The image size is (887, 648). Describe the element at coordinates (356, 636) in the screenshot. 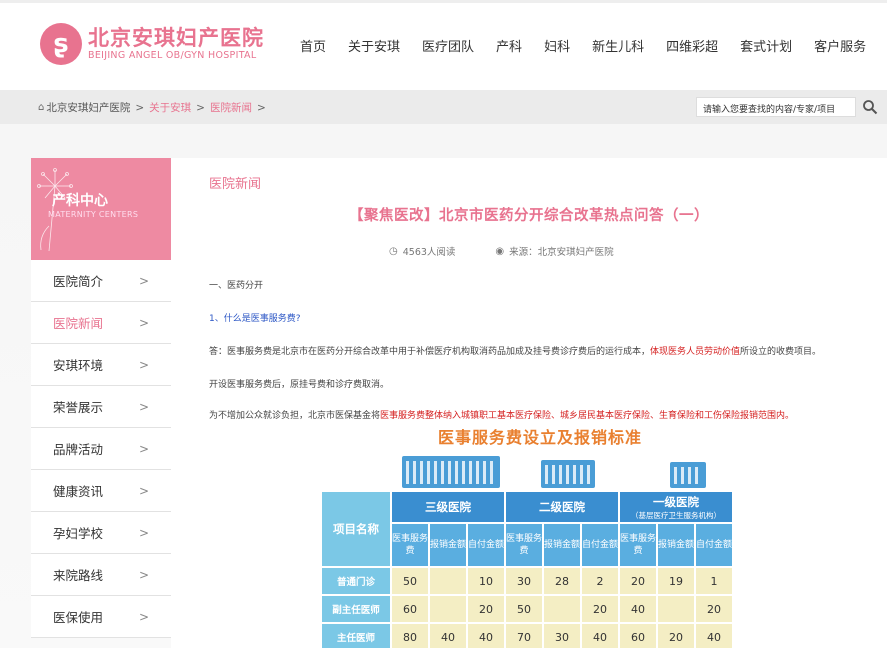

I see `row-name: 主任医师` at that location.